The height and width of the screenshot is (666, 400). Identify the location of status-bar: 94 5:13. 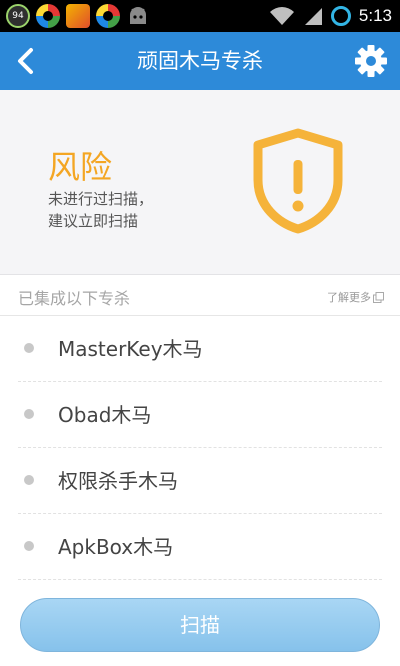
(200, 16).